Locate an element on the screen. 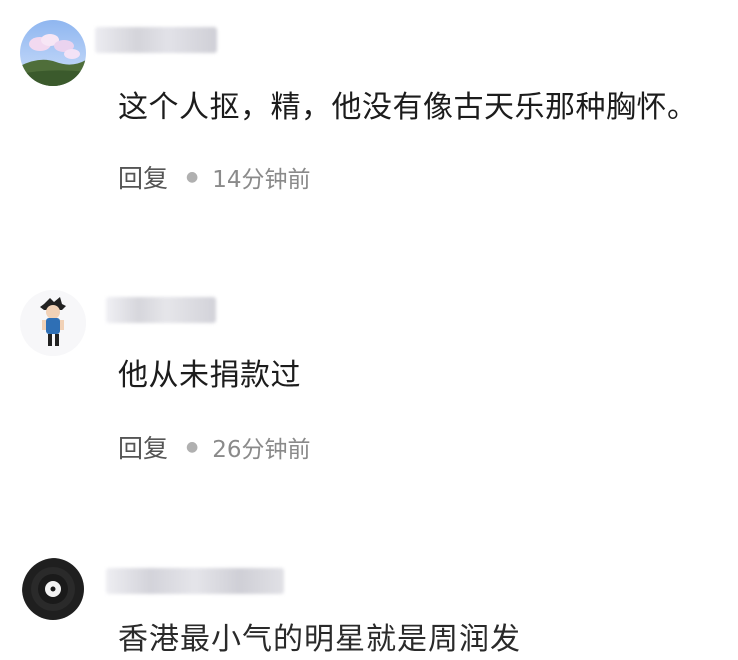 Image resolution: width=738 pixels, height=660 pixels. timestamp: 14分钟前 is located at coordinates (261, 180).